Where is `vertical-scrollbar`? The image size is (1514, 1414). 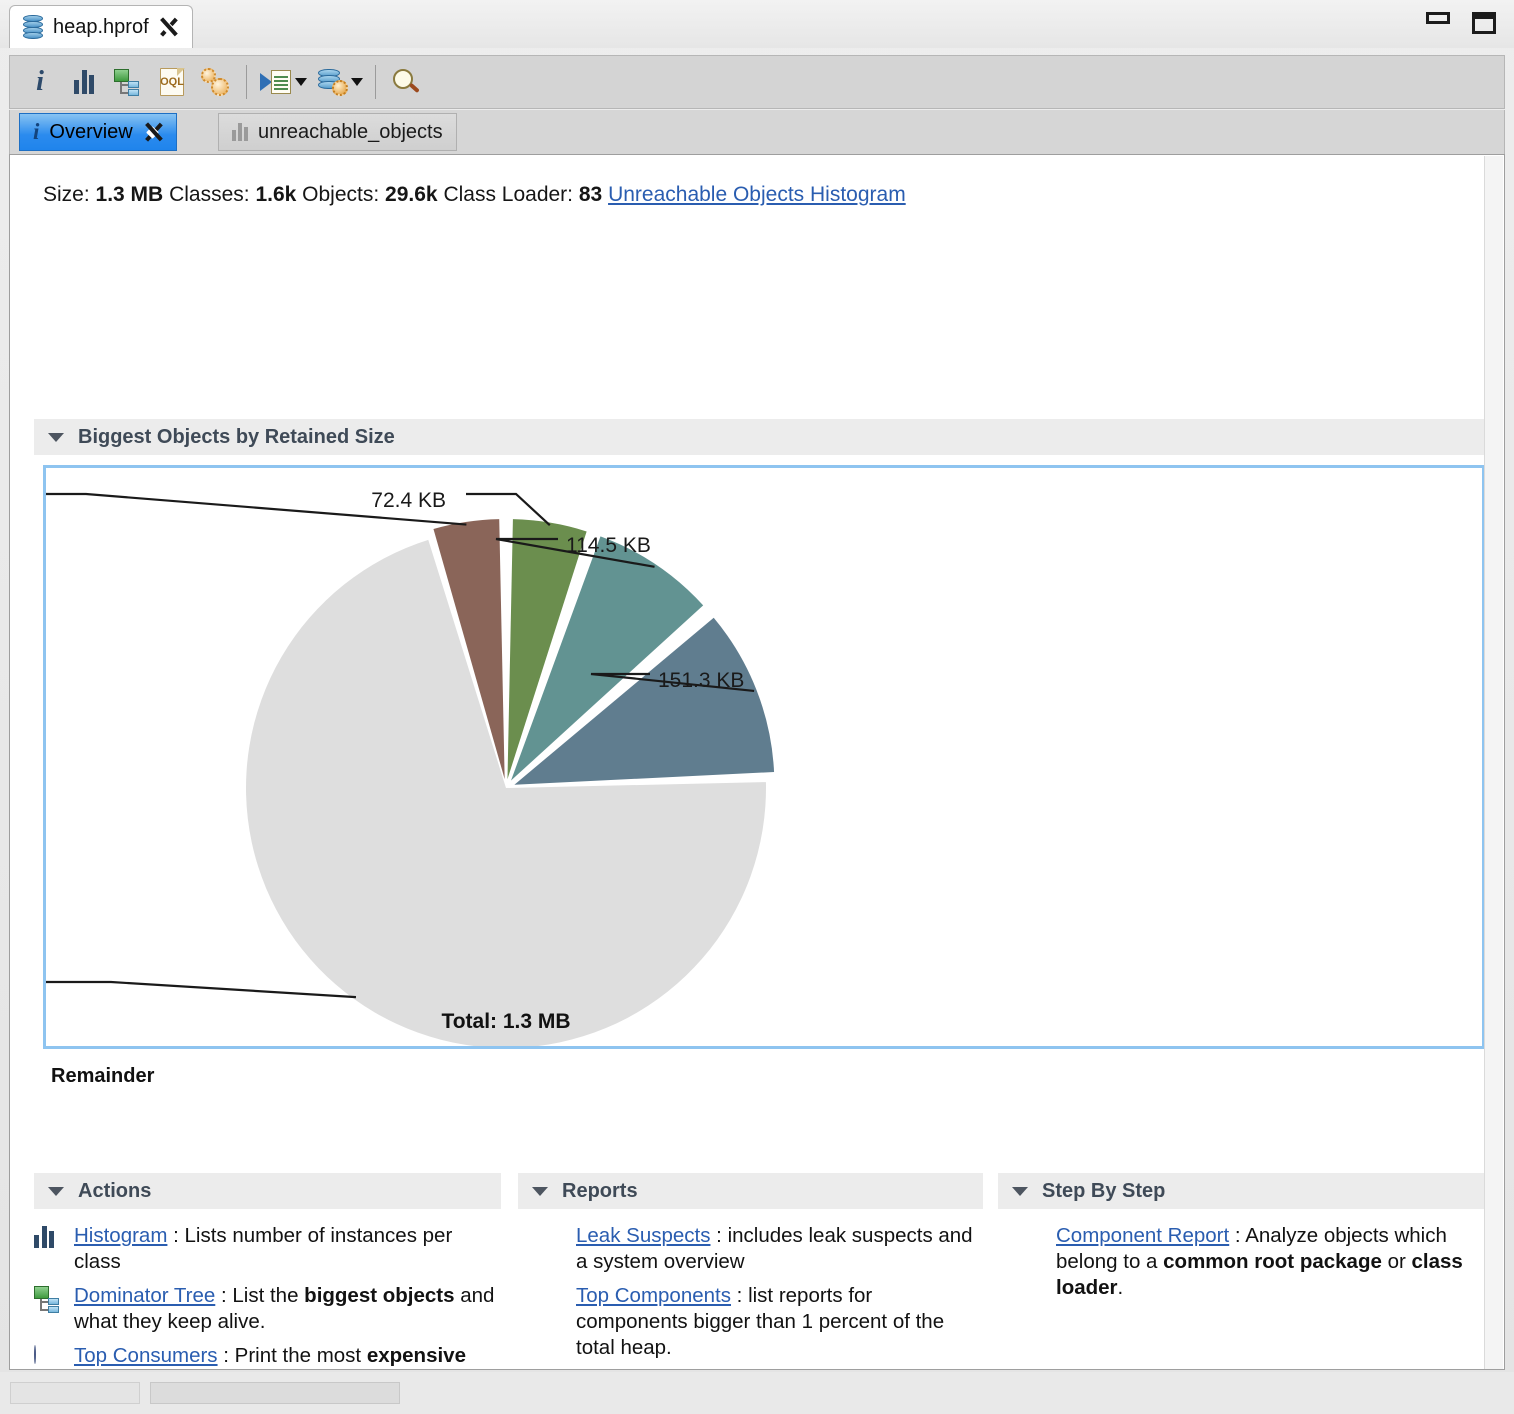 vertical-scrollbar is located at coordinates (1493, 762).